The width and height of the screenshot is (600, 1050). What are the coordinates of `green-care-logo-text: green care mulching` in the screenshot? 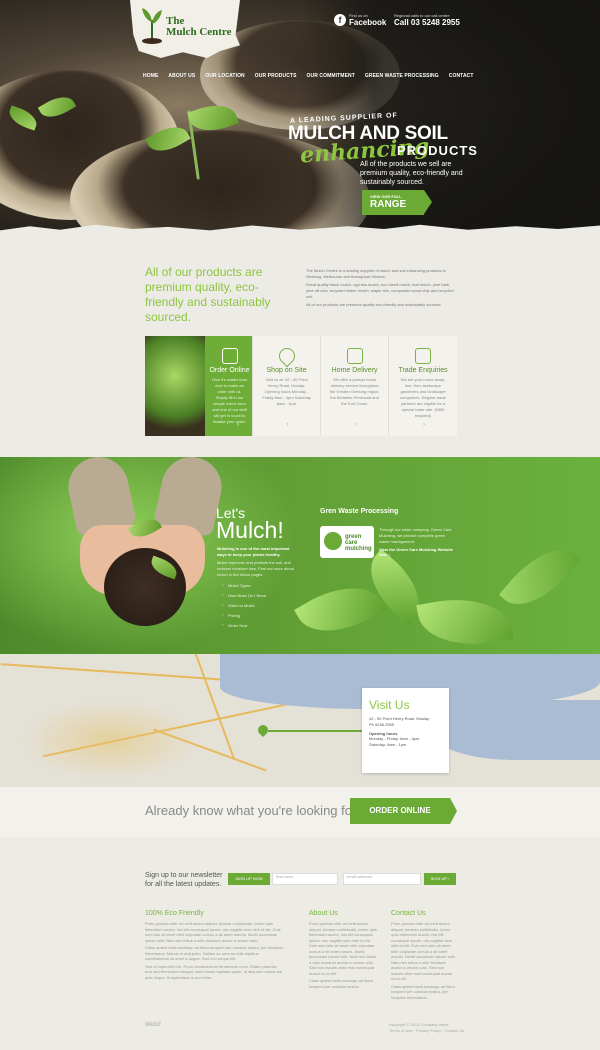 It's located at (358, 543).